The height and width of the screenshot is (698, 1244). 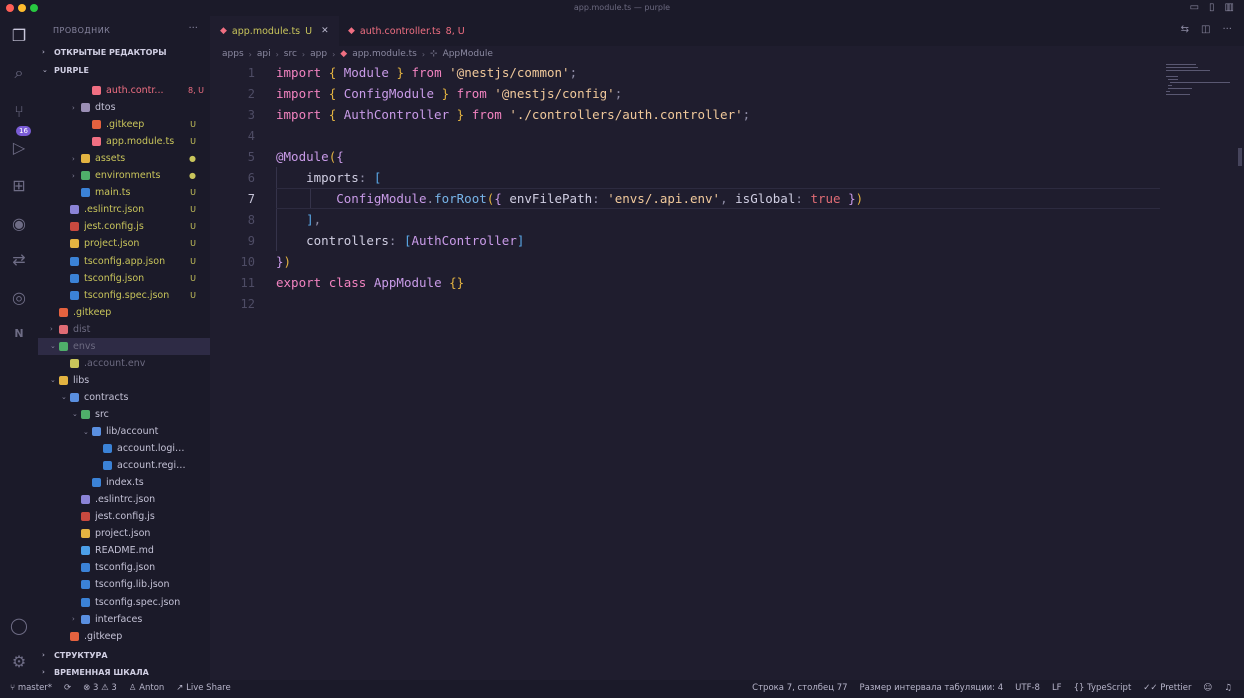 What do you see at coordinates (406, 31) in the screenshot?
I see `tab-auth-controller: ◆ auth.controller.ts 8, U` at bounding box center [406, 31].